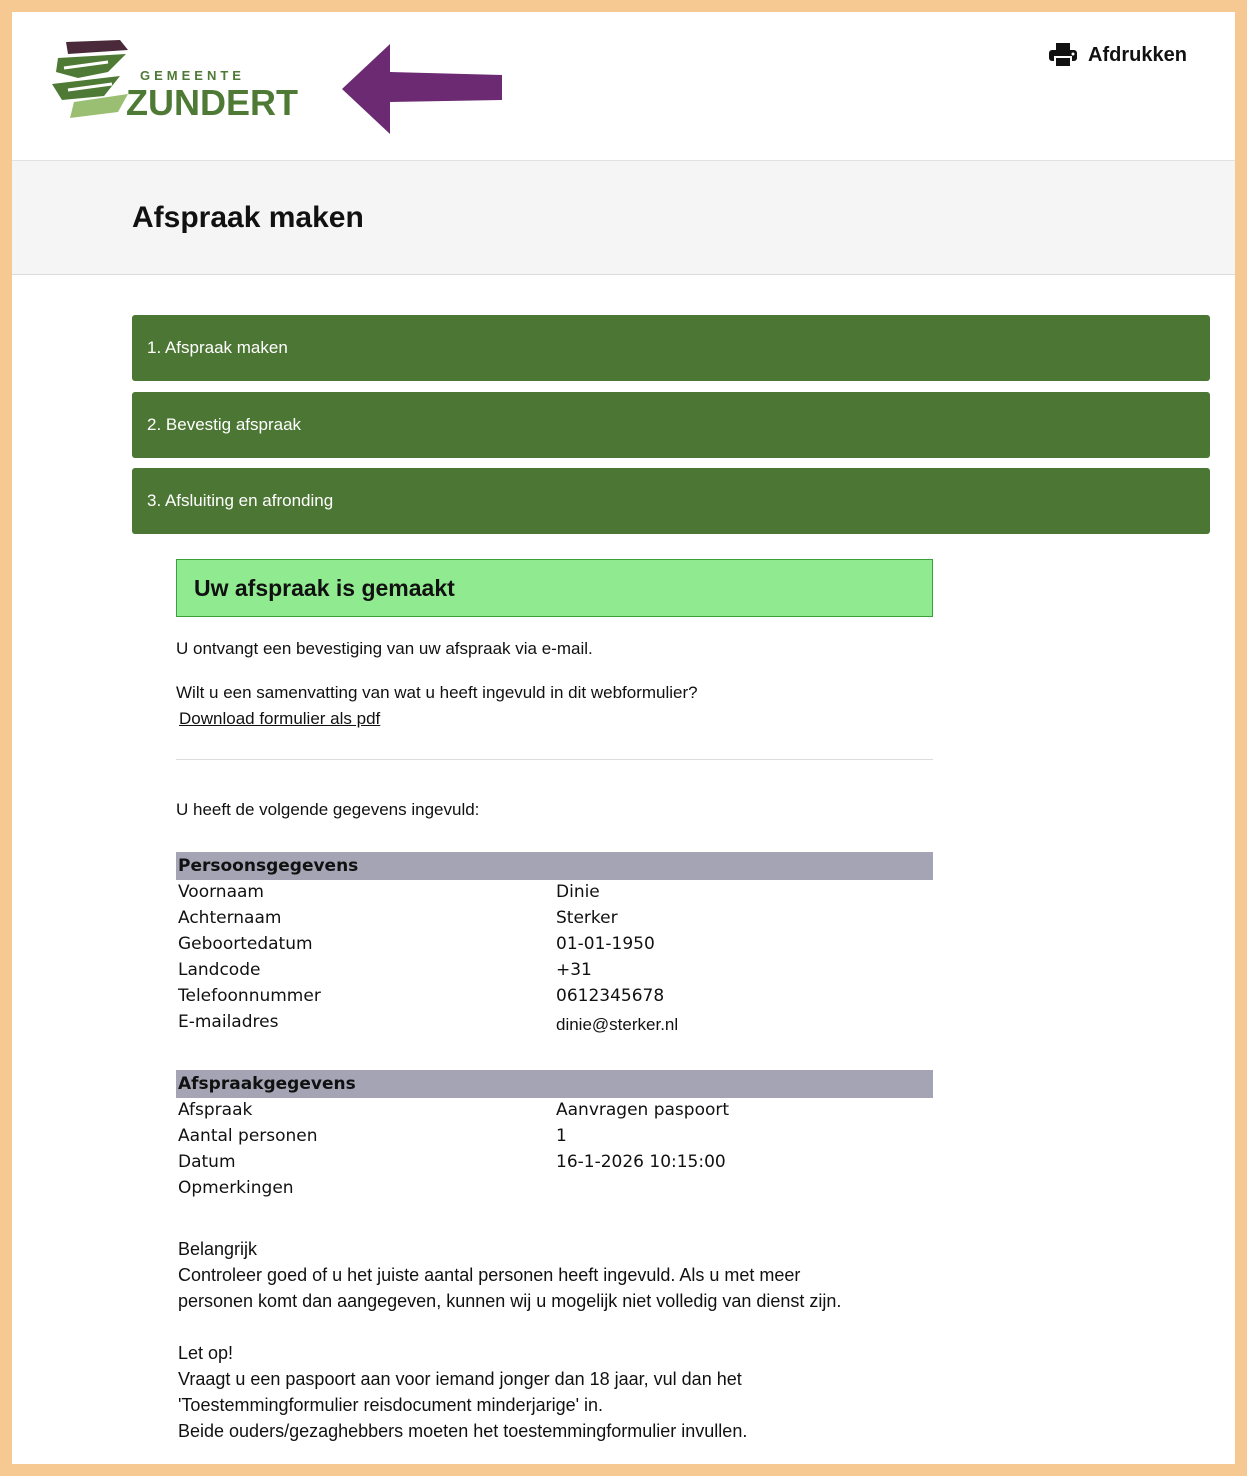  I want to click on data-row: Aantal personen 1, so click(554, 1137).